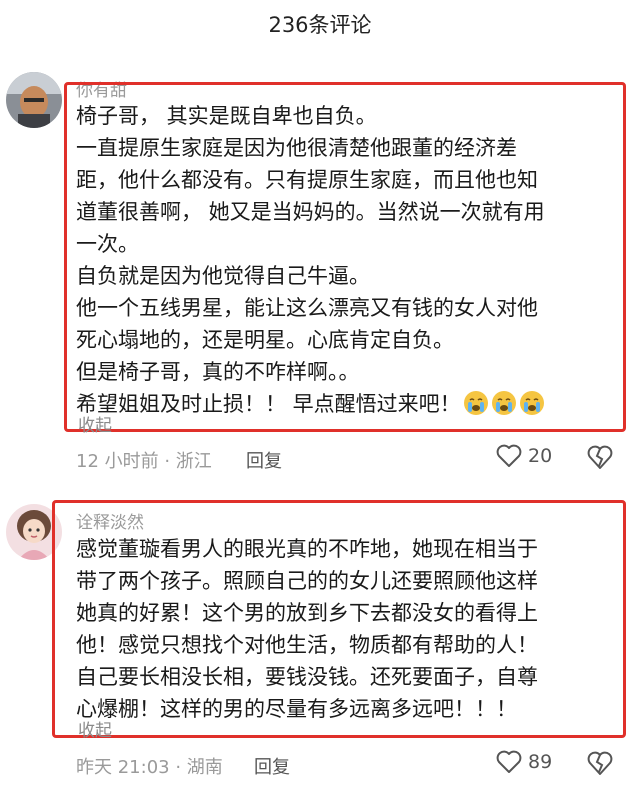 The width and height of the screenshot is (640, 799). What do you see at coordinates (540, 456) in the screenshot?
I see `like-count: 20` at bounding box center [540, 456].